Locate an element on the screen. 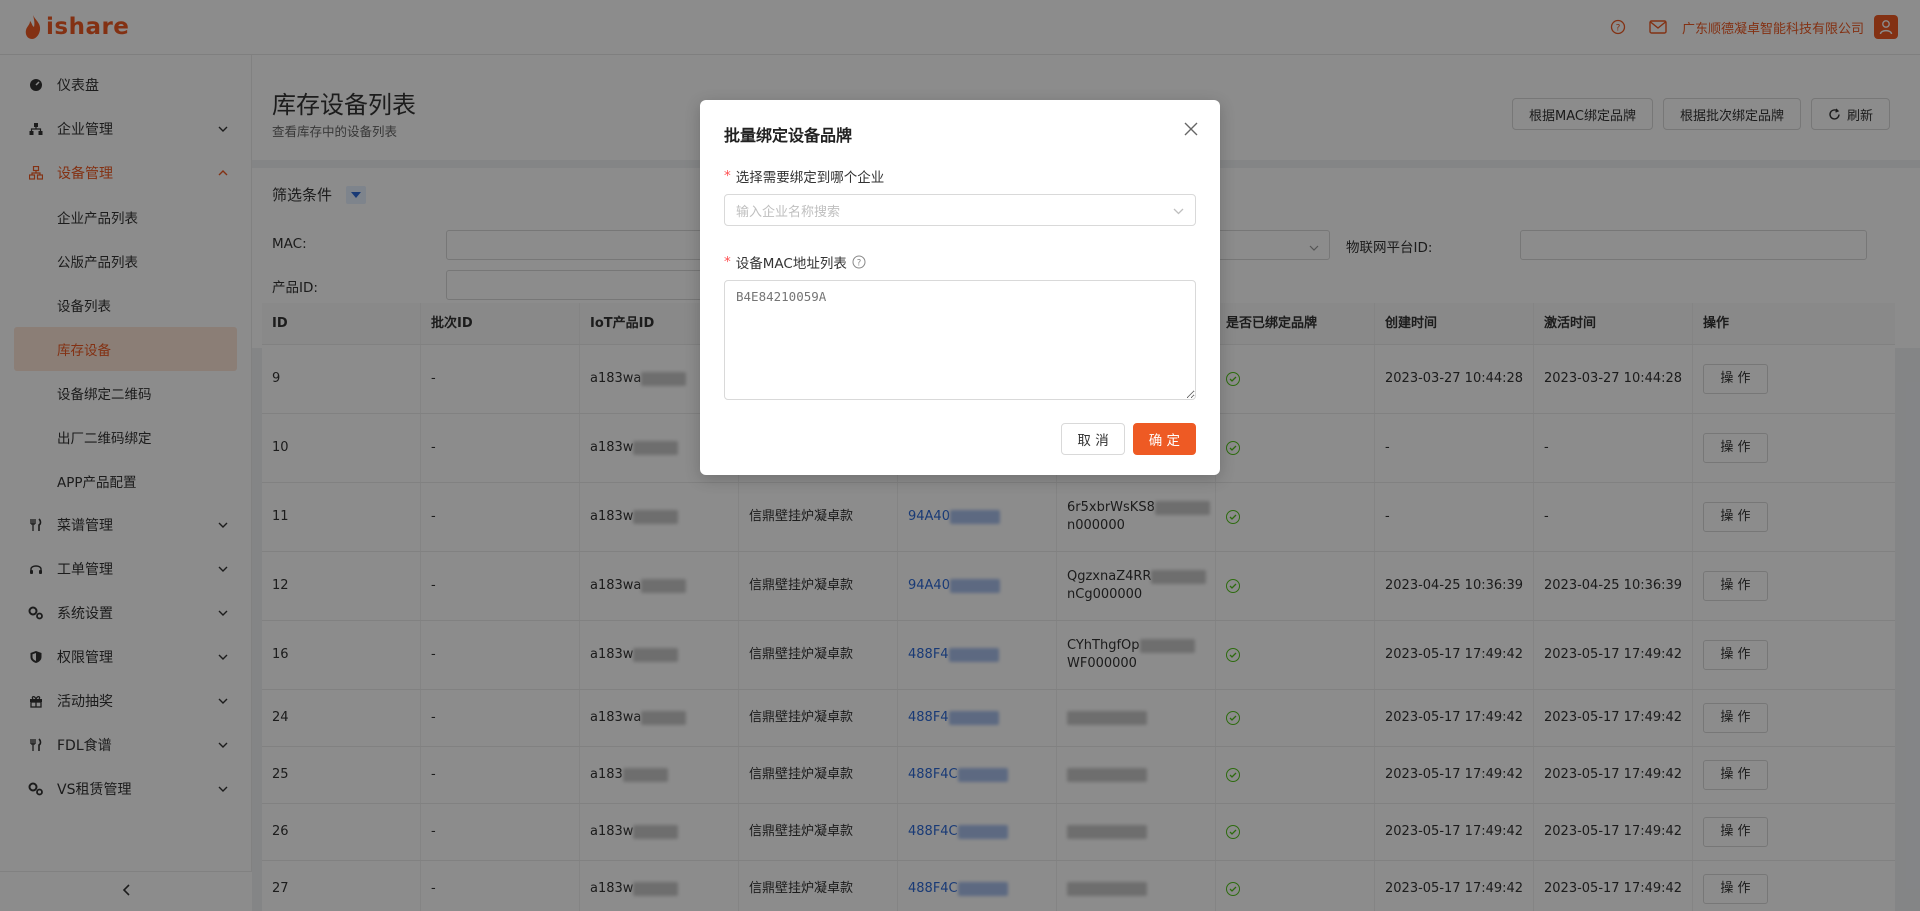  help-circle-icon: ? is located at coordinates (859, 262).